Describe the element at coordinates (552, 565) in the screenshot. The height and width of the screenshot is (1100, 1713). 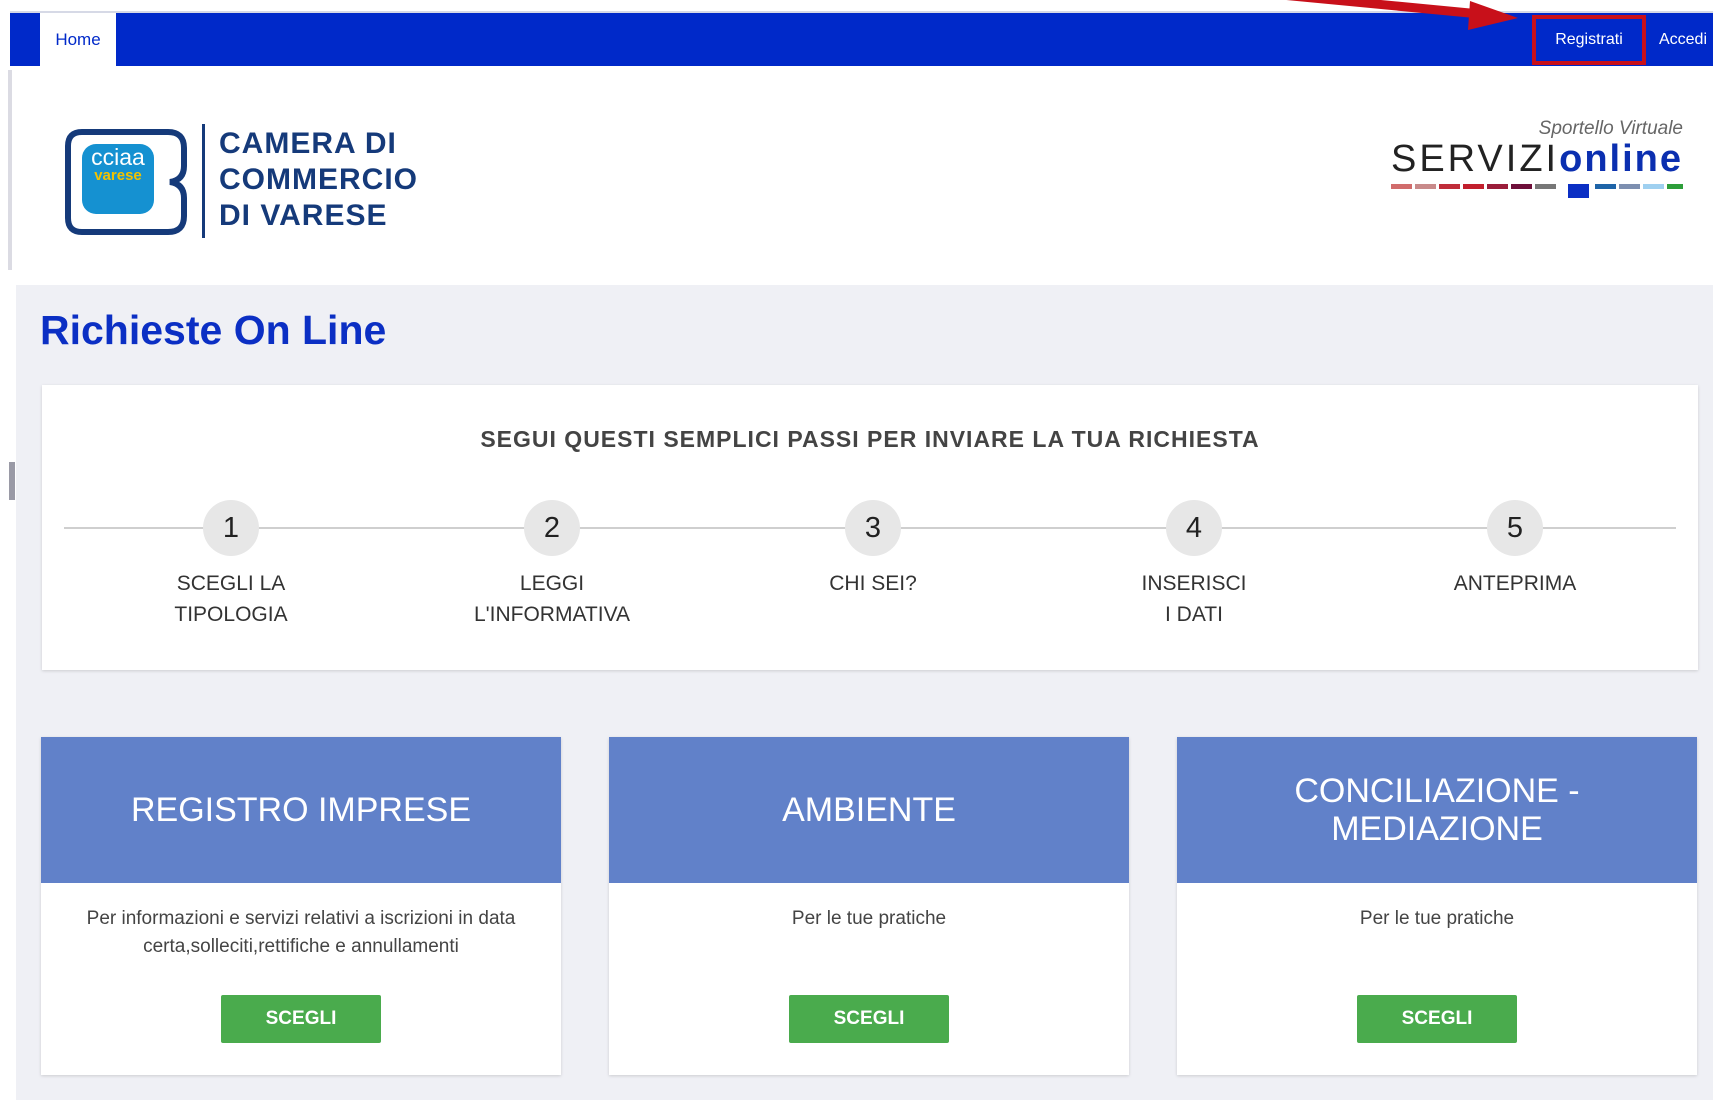
I see `step-2: 2 LEGGI L'INFORMATIVA` at that location.